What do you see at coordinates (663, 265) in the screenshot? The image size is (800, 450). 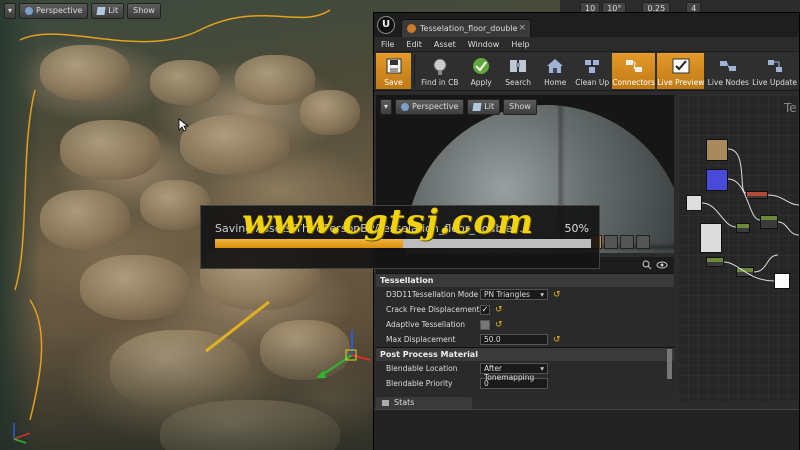 I see `eye-icon` at bounding box center [663, 265].